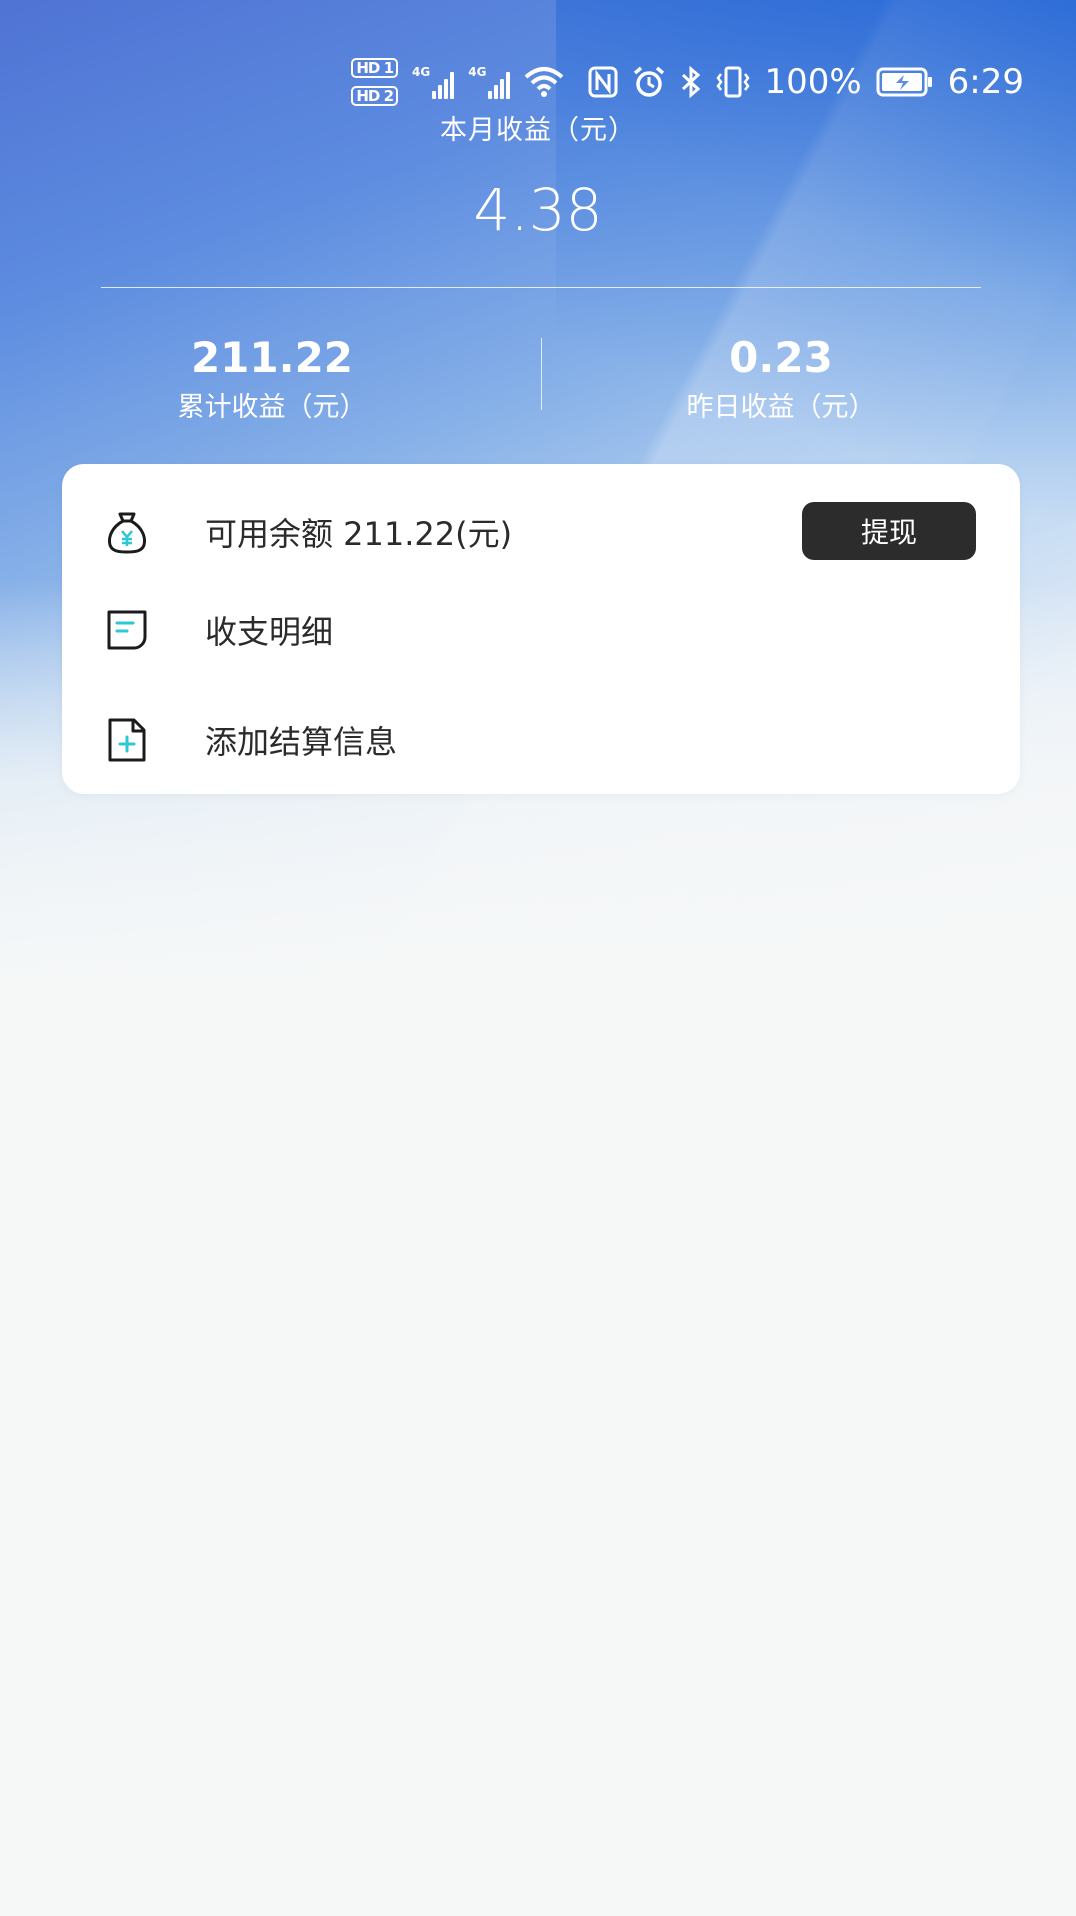 The height and width of the screenshot is (1916, 1076). Describe the element at coordinates (781, 357) in the screenshot. I see `yesterday-earnings-value: 0.23` at that location.